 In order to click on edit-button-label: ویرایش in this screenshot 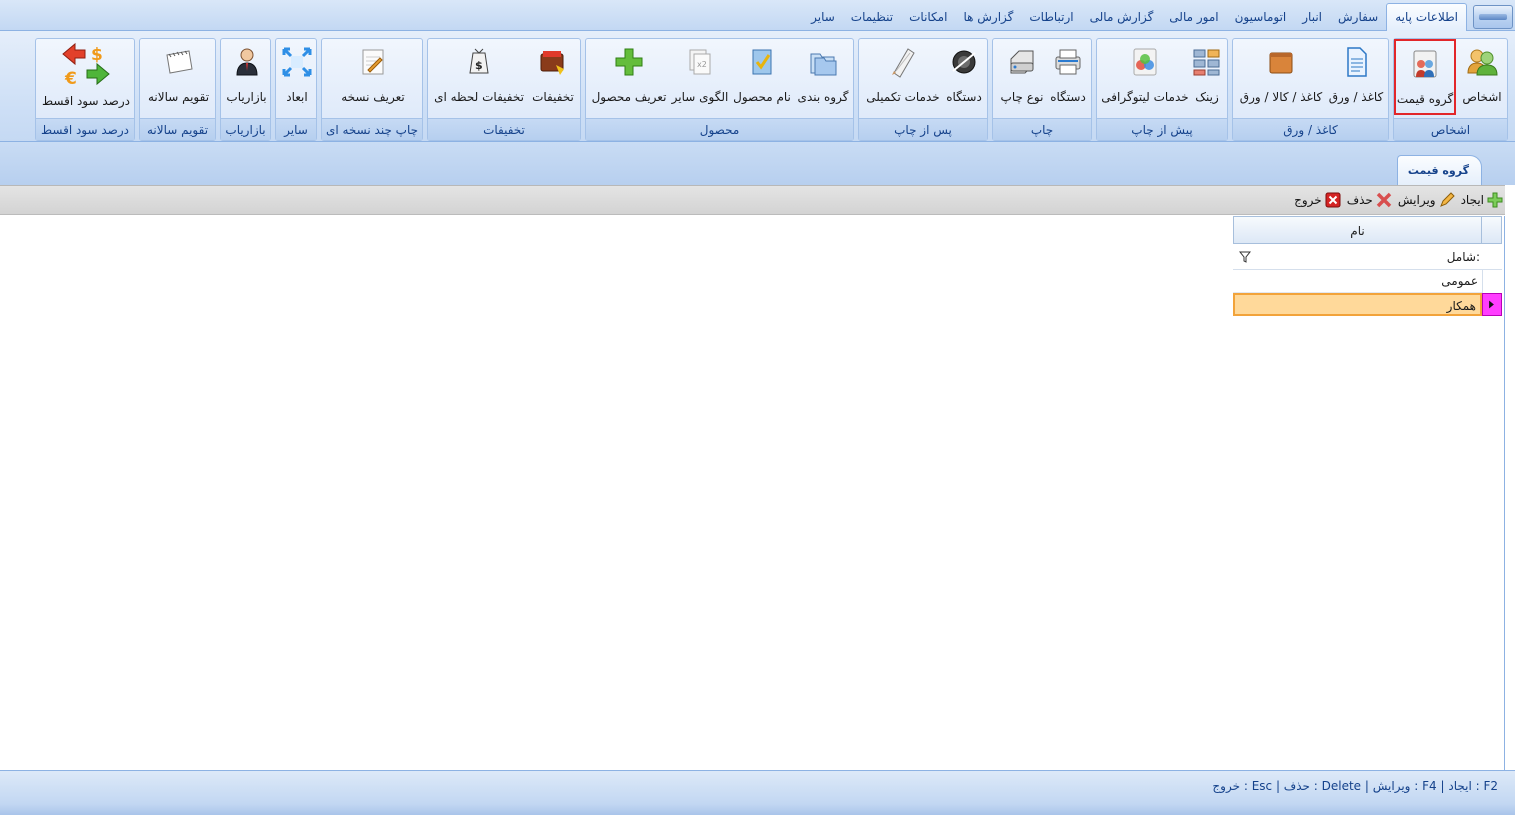, I will do `click(1416, 200)`.